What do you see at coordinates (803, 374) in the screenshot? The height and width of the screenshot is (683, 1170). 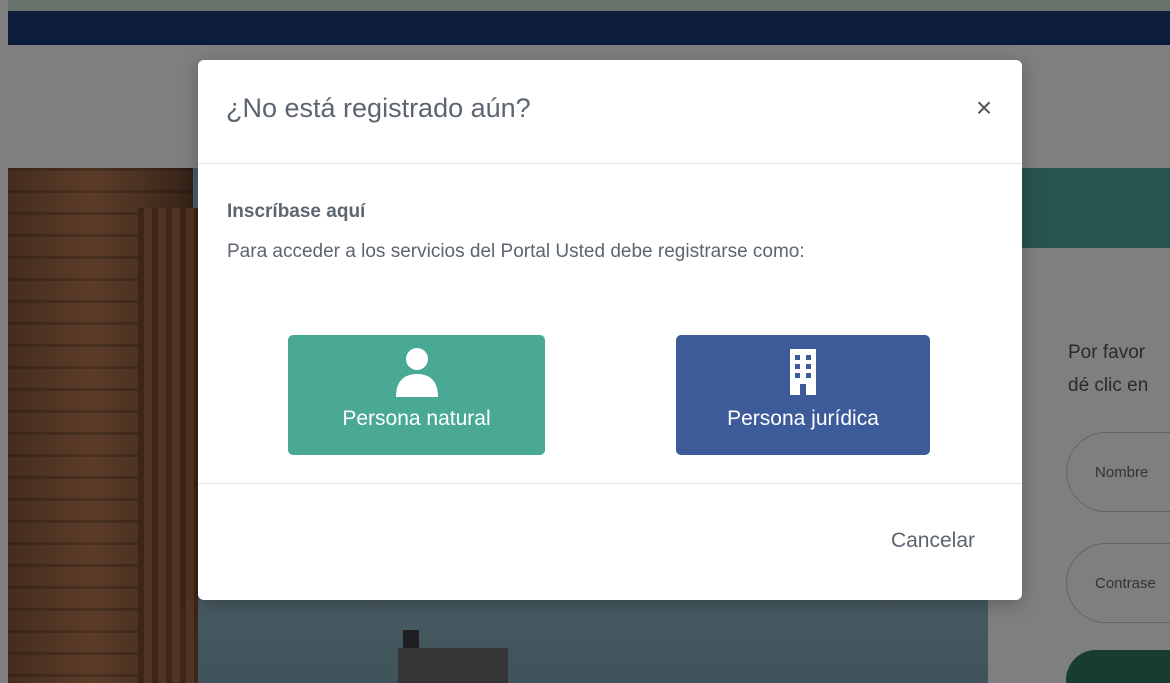 I see `building-icon` at bounding box center [803, 374].